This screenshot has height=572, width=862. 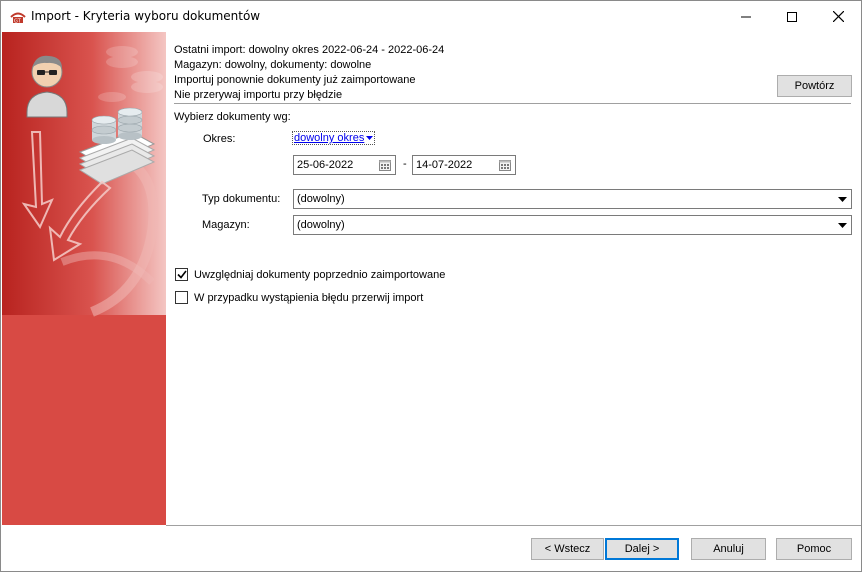 I want to click on window-title: Import - Kryteria wyboru dokumentów, so click(x=146, y=16).